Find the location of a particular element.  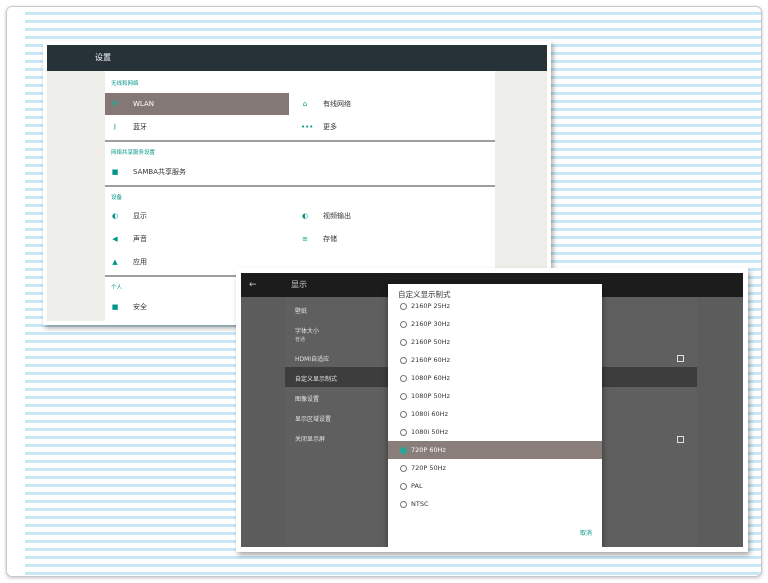

option-1080i-60hz: 1080i 60Hz is located at coordinates (495, 414).